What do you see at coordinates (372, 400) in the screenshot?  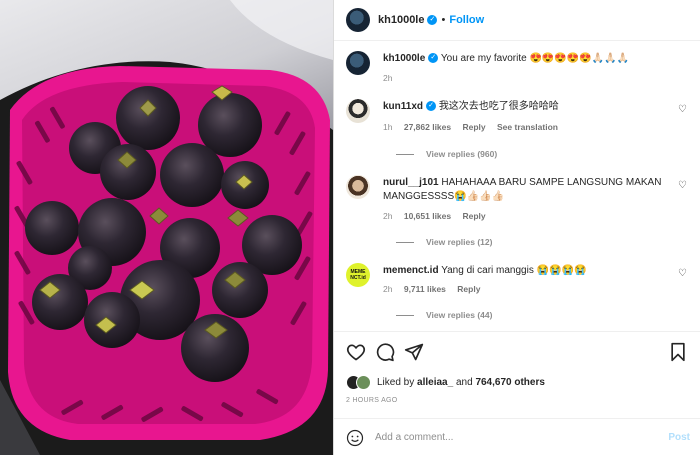 I see `post-timestamp: 2 HOURS AGO` at bounding box center [372, 400].